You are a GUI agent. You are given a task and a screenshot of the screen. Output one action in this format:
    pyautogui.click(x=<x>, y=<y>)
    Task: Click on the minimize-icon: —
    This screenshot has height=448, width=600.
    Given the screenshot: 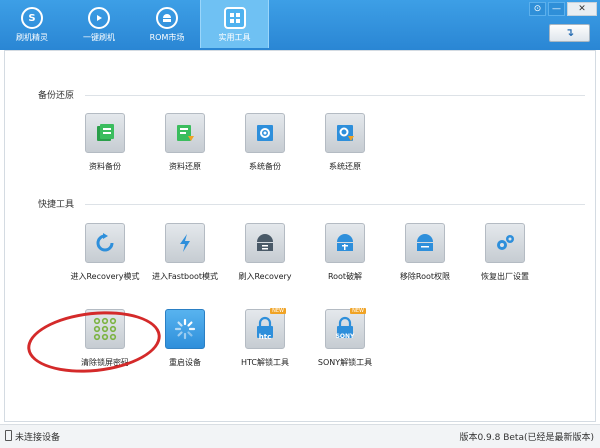 What is the action you would take?
    pyautogui.click(x=556, y=9)
    